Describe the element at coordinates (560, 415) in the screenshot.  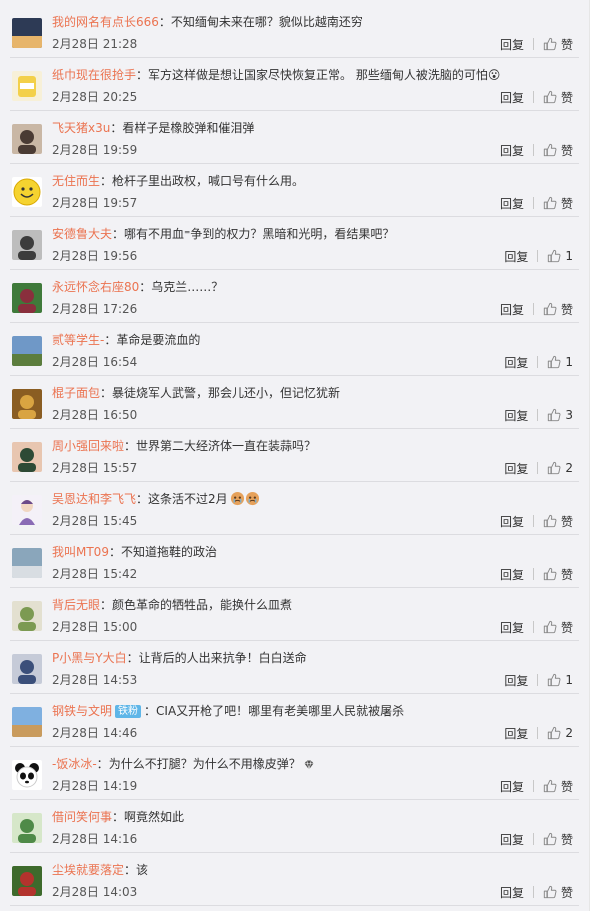
I see `like-button: 3` at that location.